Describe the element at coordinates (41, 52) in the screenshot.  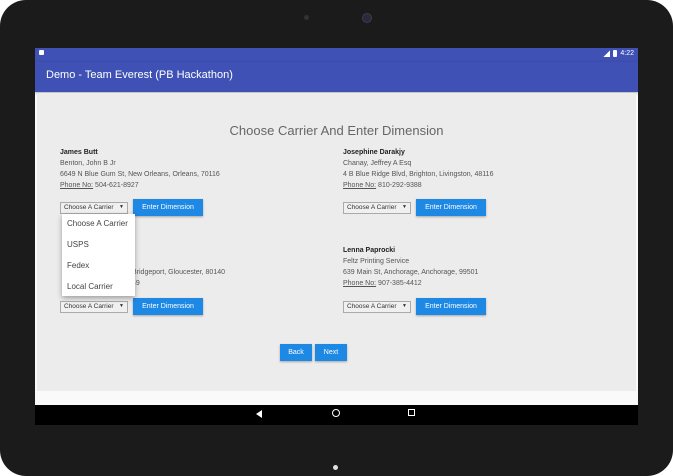
I see `notification-icon` at that location.